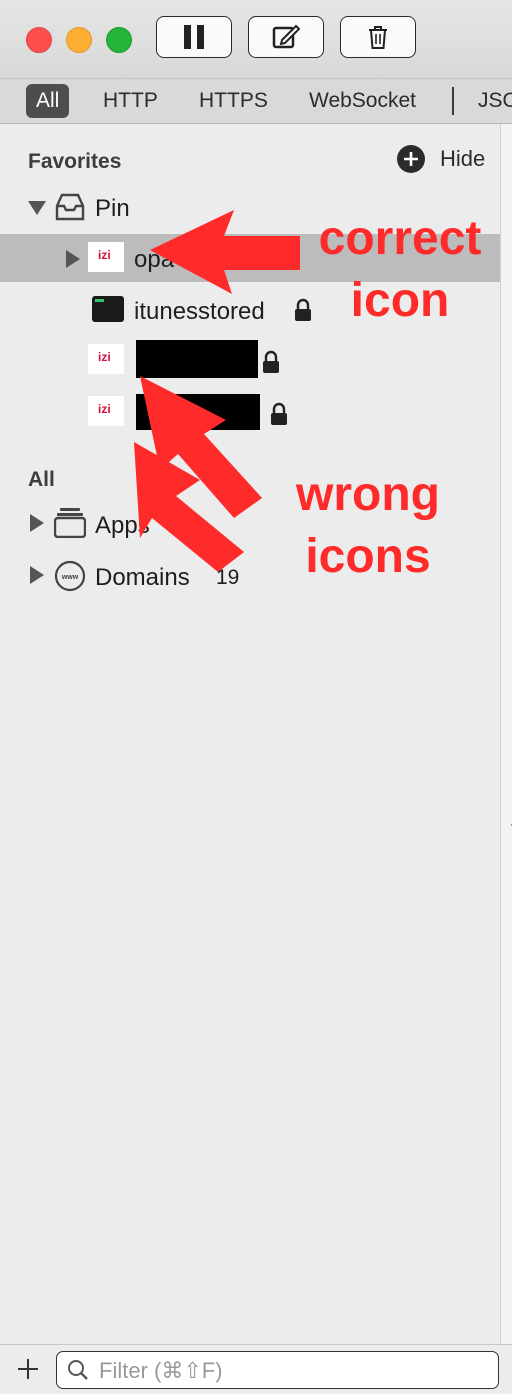  Describe the element at coordinates (78, 1370) in the screenshot. I see `search-icon` at that location.